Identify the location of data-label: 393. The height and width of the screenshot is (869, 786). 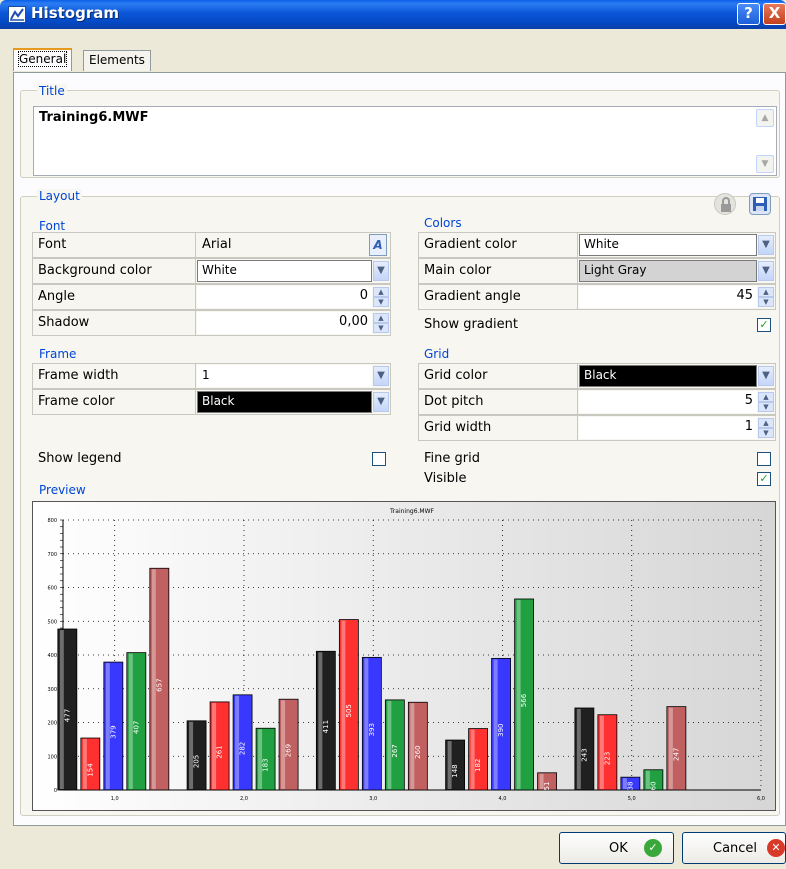
(372, 729).